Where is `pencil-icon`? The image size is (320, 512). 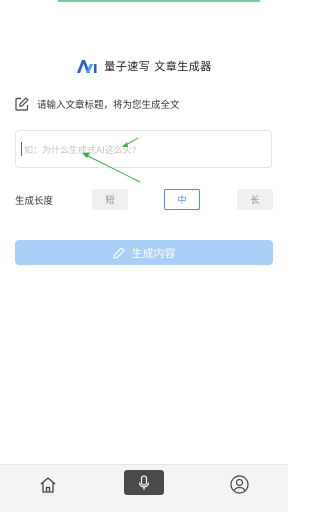 pencil-icon is located at coordinates (118, 252).